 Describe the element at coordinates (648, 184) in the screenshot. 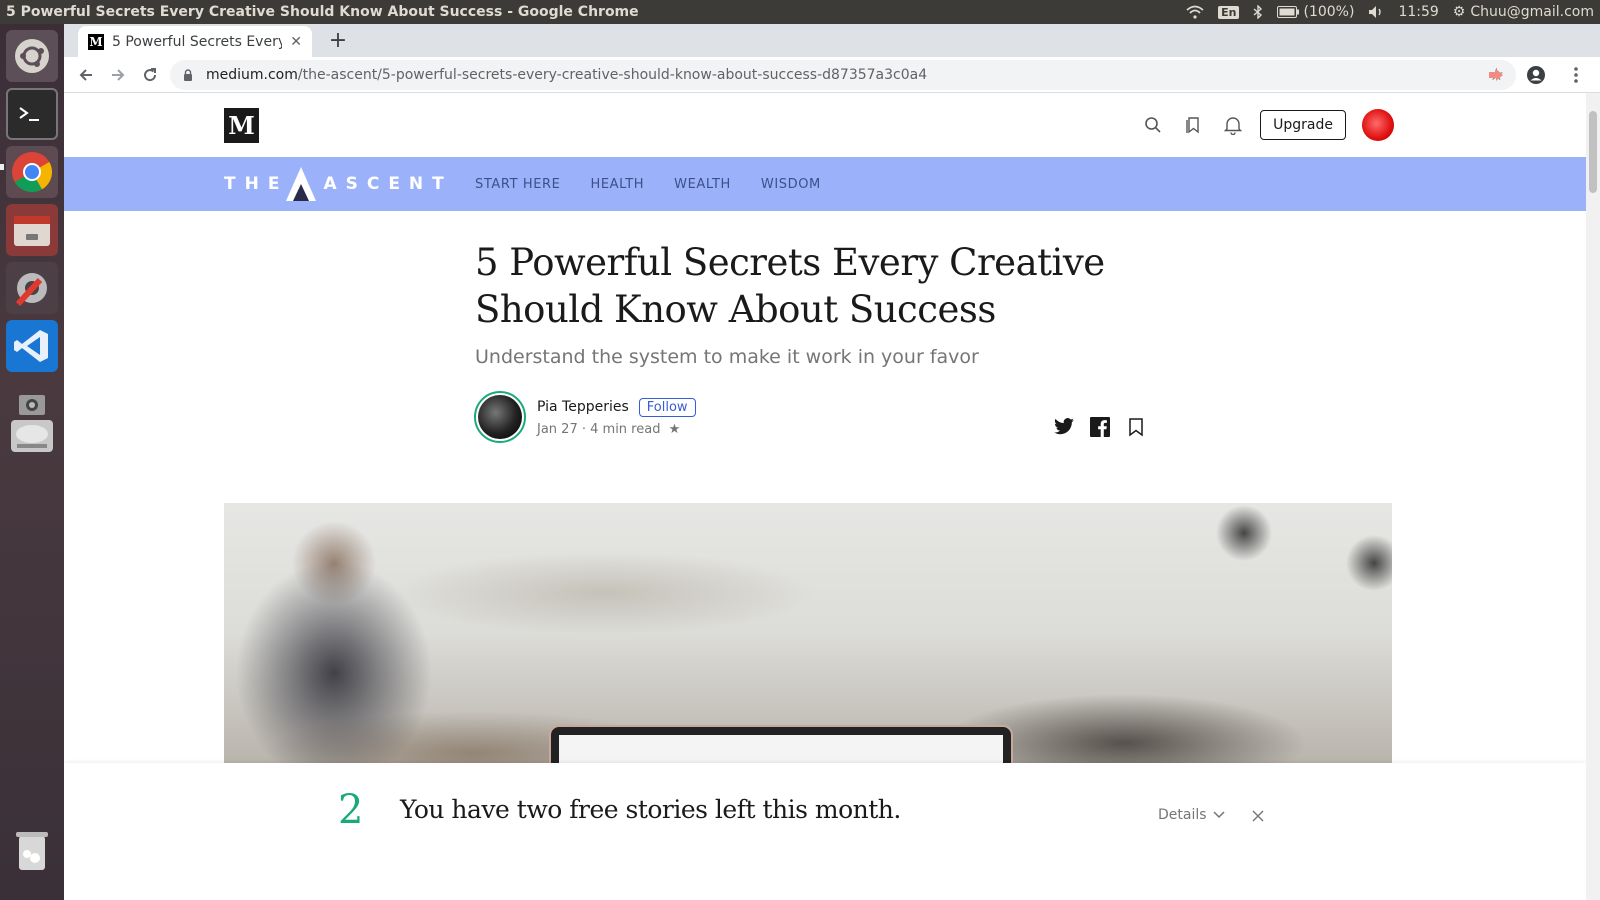

I see `publication-links: START HERE HEALTH WEALTH WISDOM` at that location.